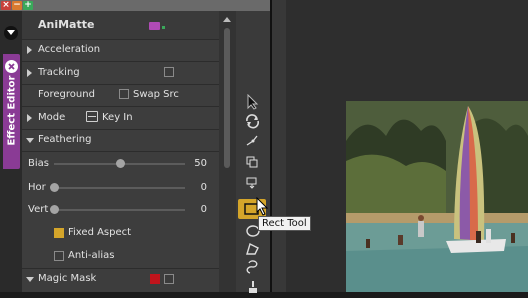  Describe the element at coordinates (155, 279) in the screenshot. I see `magic-mask-color-swatch` at that location.